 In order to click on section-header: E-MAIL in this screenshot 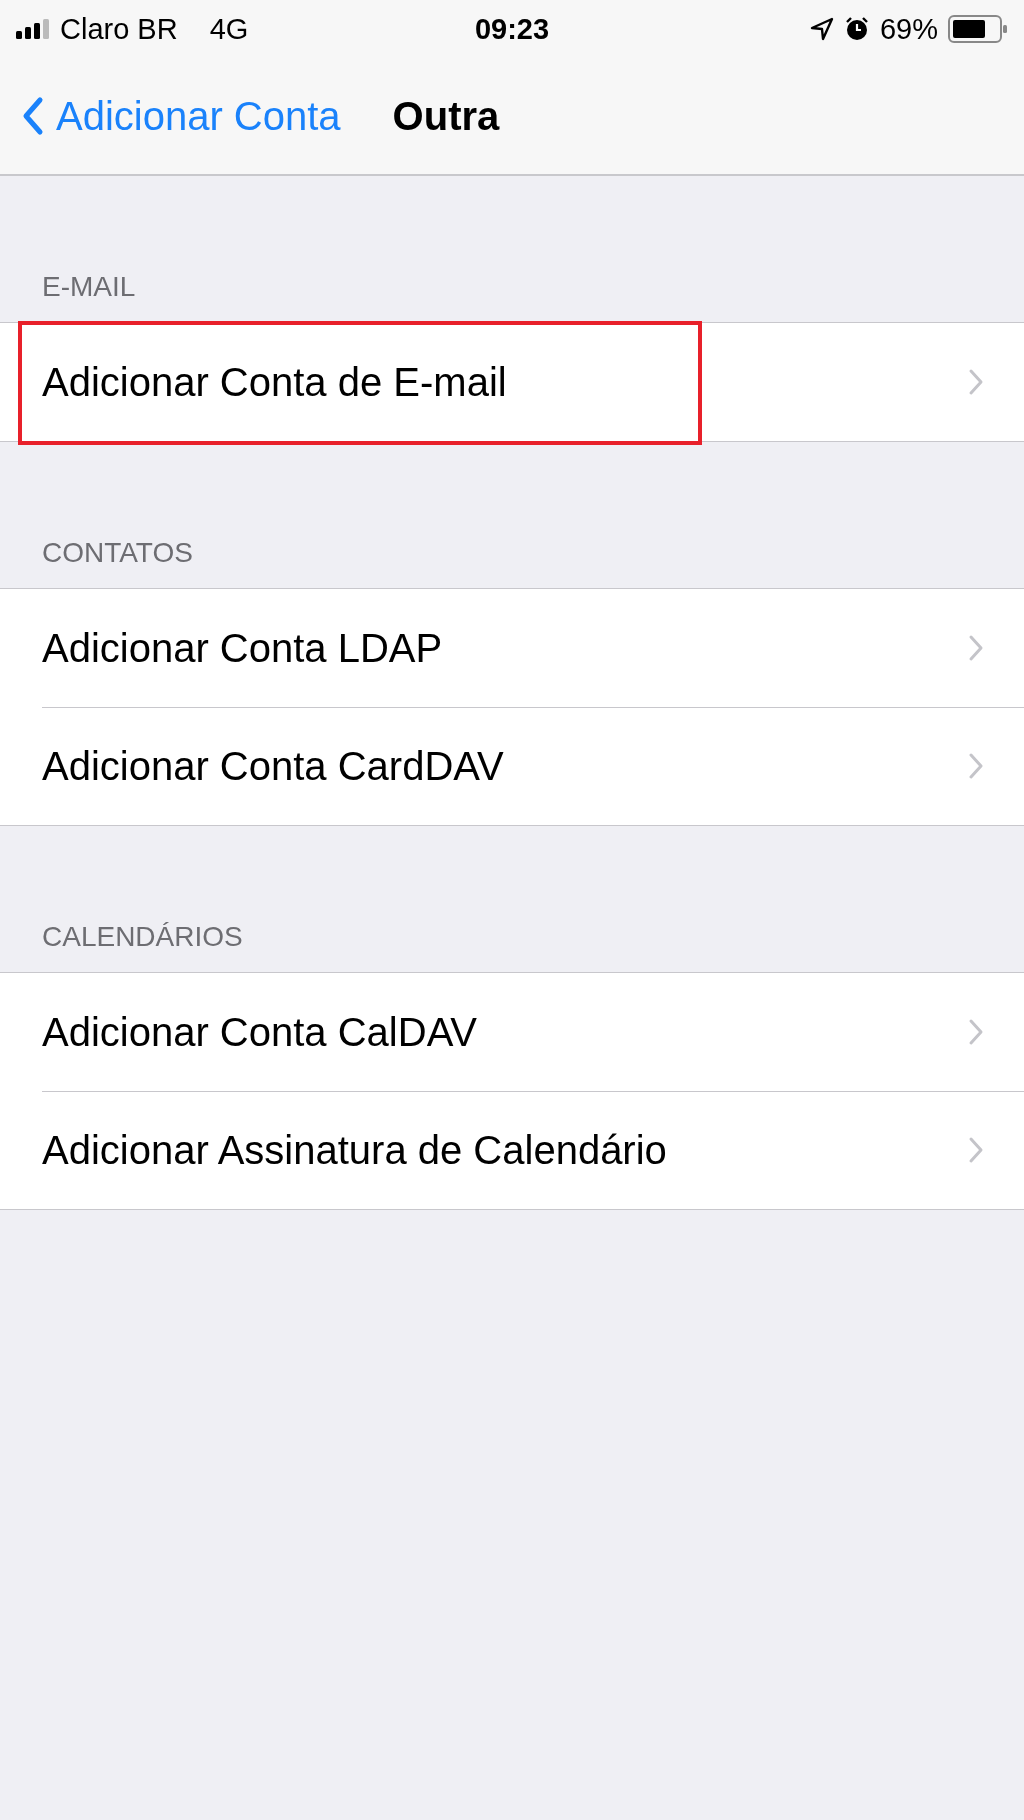, I will do `click(89, 287)`.